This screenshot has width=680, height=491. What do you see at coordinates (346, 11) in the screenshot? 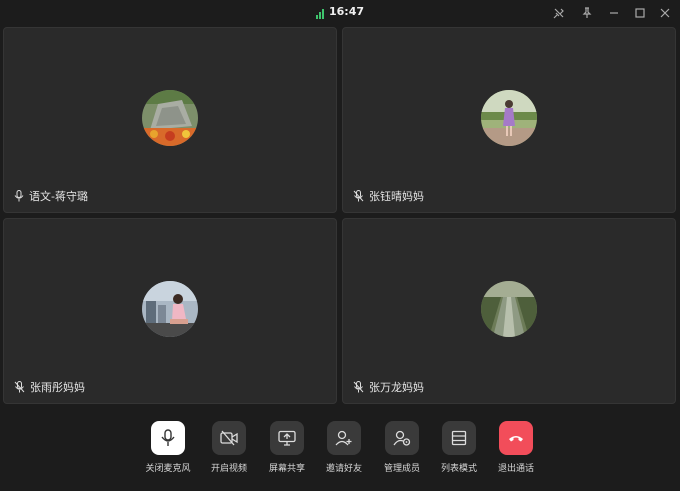
I see `time-text: 16:47` at bounding box center [346, 11].